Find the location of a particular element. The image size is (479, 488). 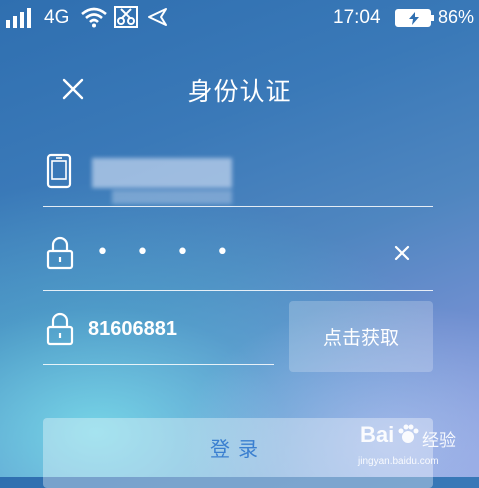

scissors-icon is located at coordinates (126, 17).